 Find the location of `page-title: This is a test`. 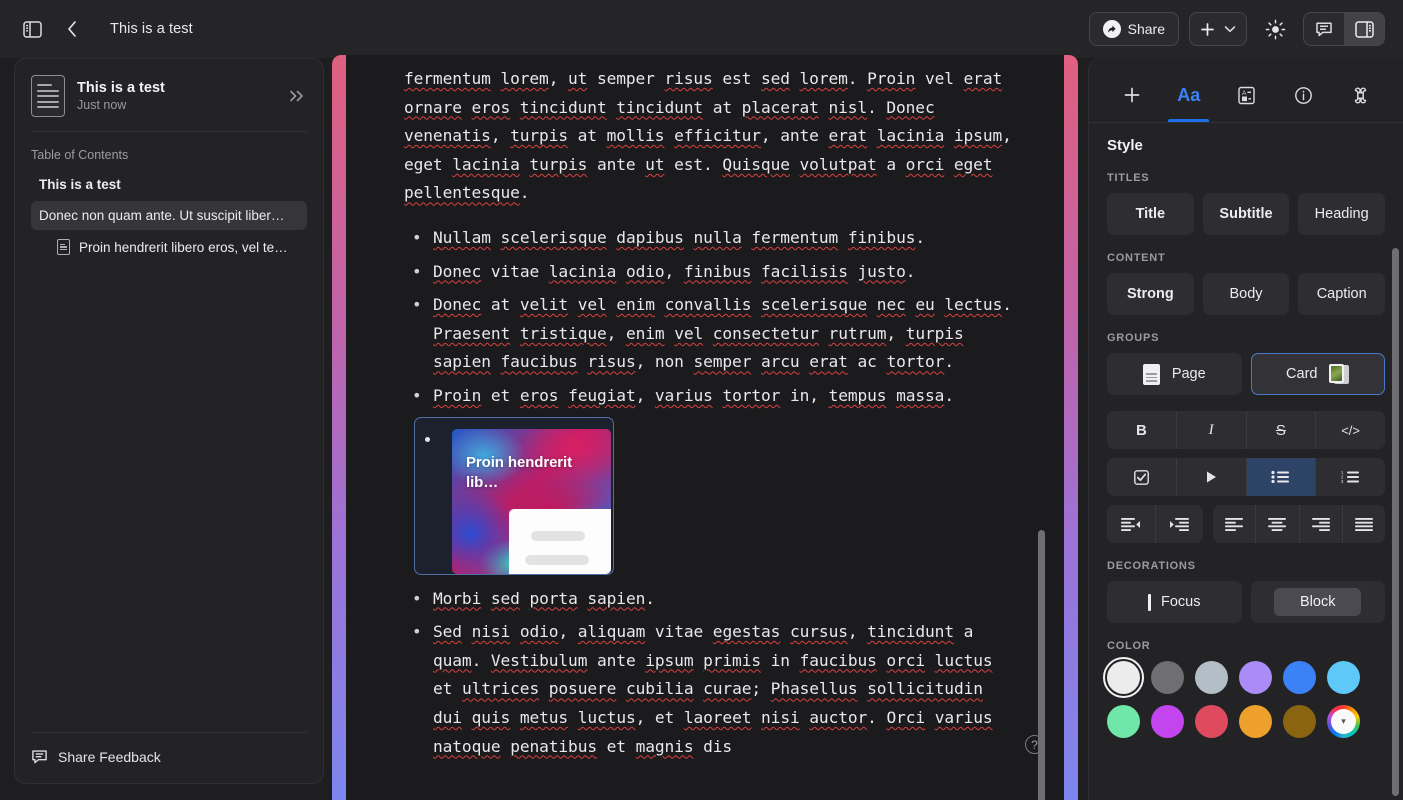

page-title: This is a test is located at coordinates (151, 29).